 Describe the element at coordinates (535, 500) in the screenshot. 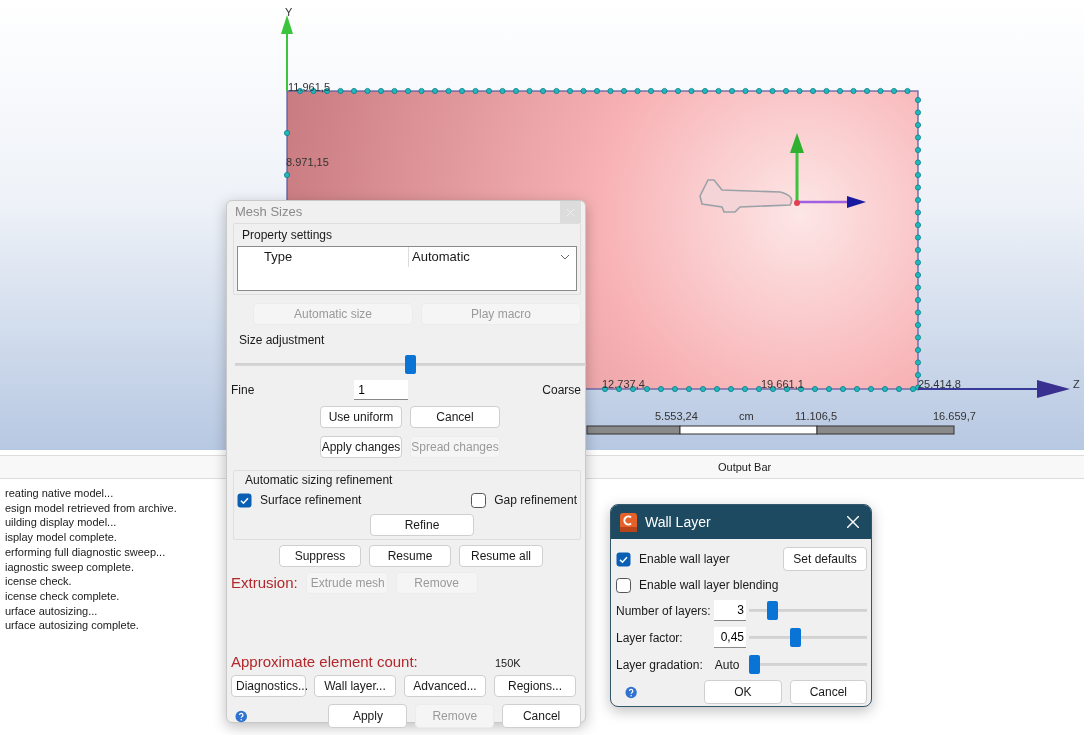

I see `checkbox-label: Gap refinement` at that location.